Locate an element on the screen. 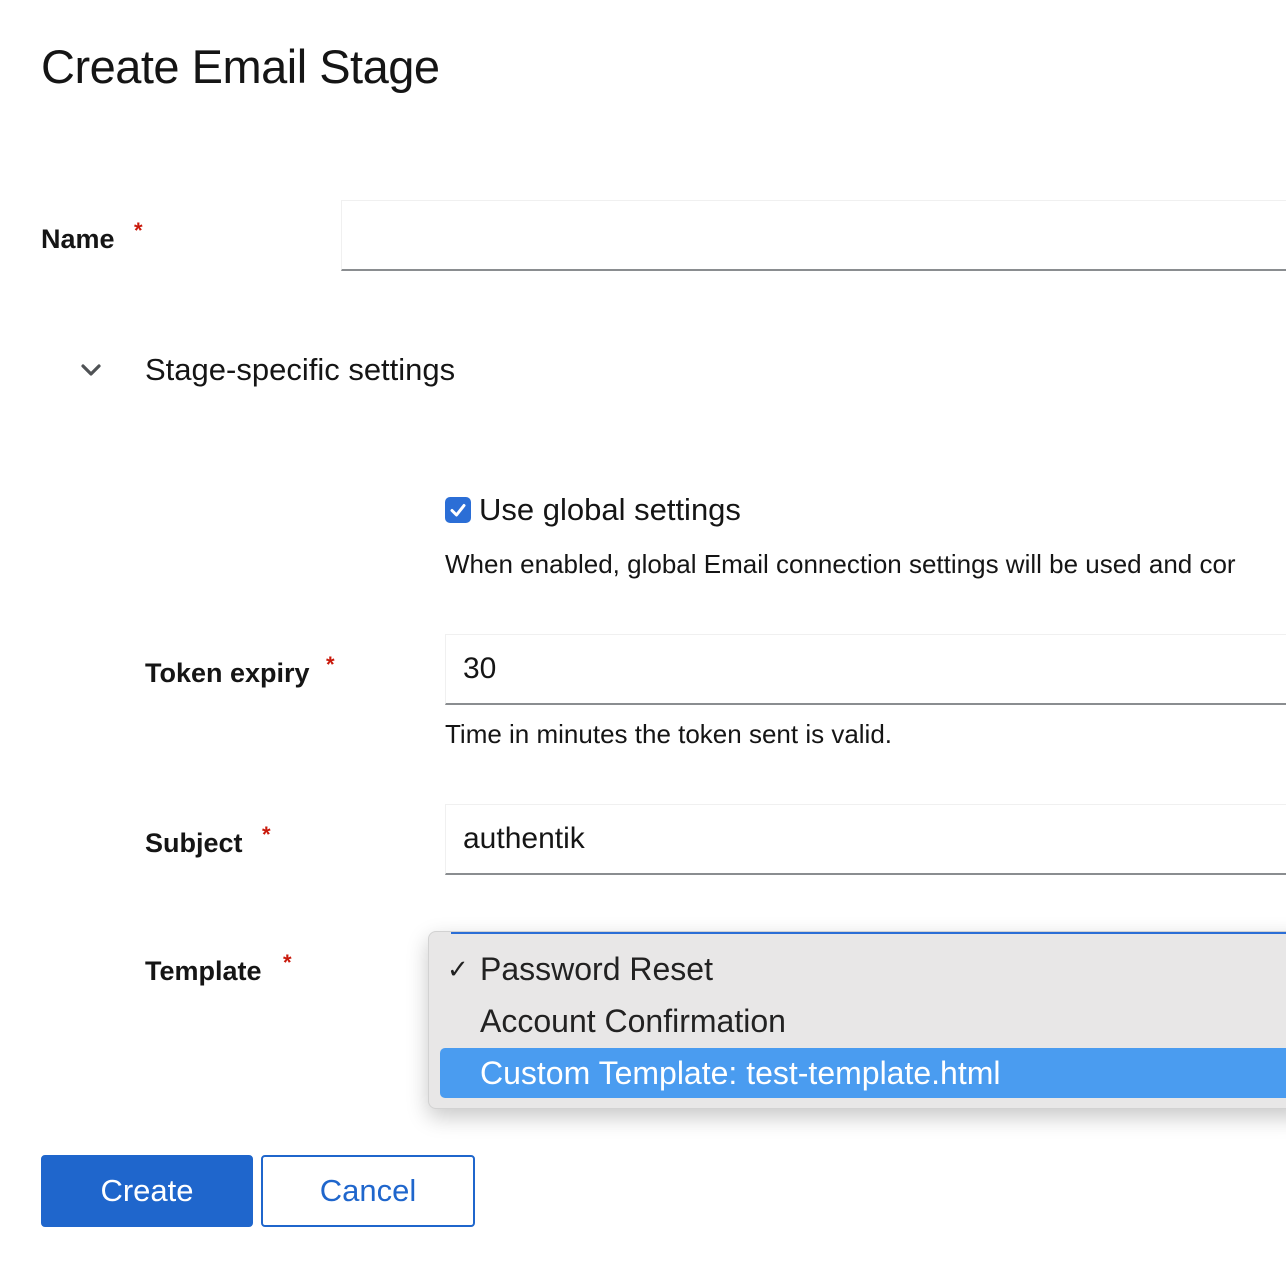 Image resolution: width=1286 pixels, height=1266 pixels. template-label-text: Template is located at coordinates (203, 971).